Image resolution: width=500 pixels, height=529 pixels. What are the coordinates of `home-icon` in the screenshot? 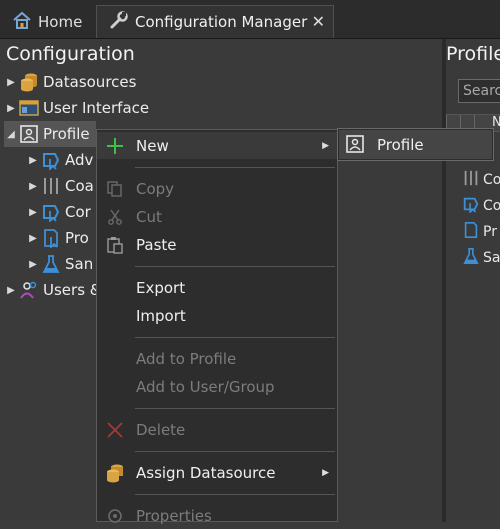 It's located at (22, 22).